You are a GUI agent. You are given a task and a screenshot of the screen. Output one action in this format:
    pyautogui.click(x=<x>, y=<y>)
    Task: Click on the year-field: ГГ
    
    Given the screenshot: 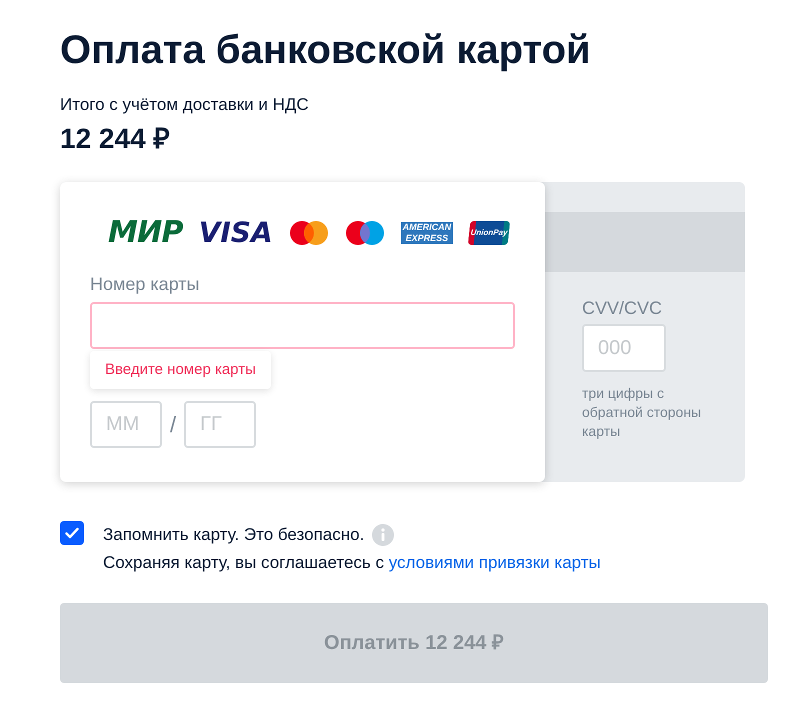 What is the action you would take?
    pyautogui.click(x=220, y=424)
    